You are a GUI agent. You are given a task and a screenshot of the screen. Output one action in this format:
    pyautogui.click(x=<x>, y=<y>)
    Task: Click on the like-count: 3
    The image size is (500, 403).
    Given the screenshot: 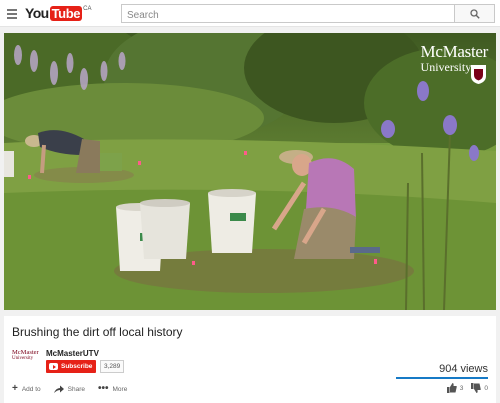 What is the action you would take?
    pyautogui.click(x=461, y=388)
    